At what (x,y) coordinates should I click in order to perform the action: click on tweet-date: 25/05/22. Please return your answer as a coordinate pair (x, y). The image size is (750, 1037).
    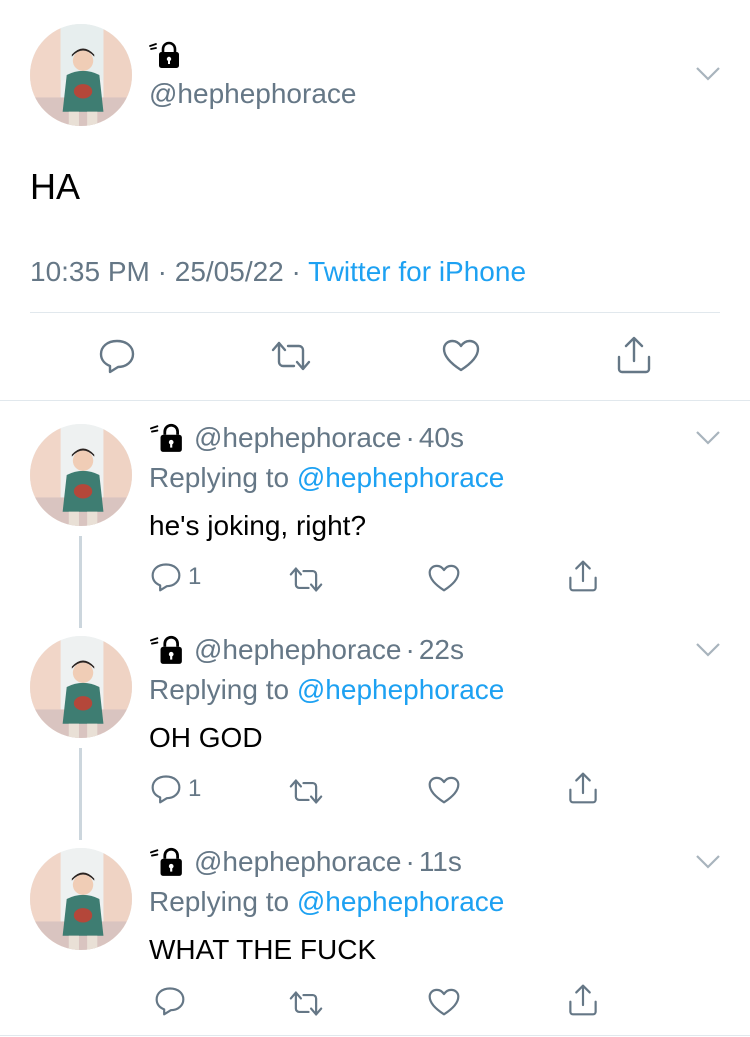
    Looking at the image, I should click on (229, 271).